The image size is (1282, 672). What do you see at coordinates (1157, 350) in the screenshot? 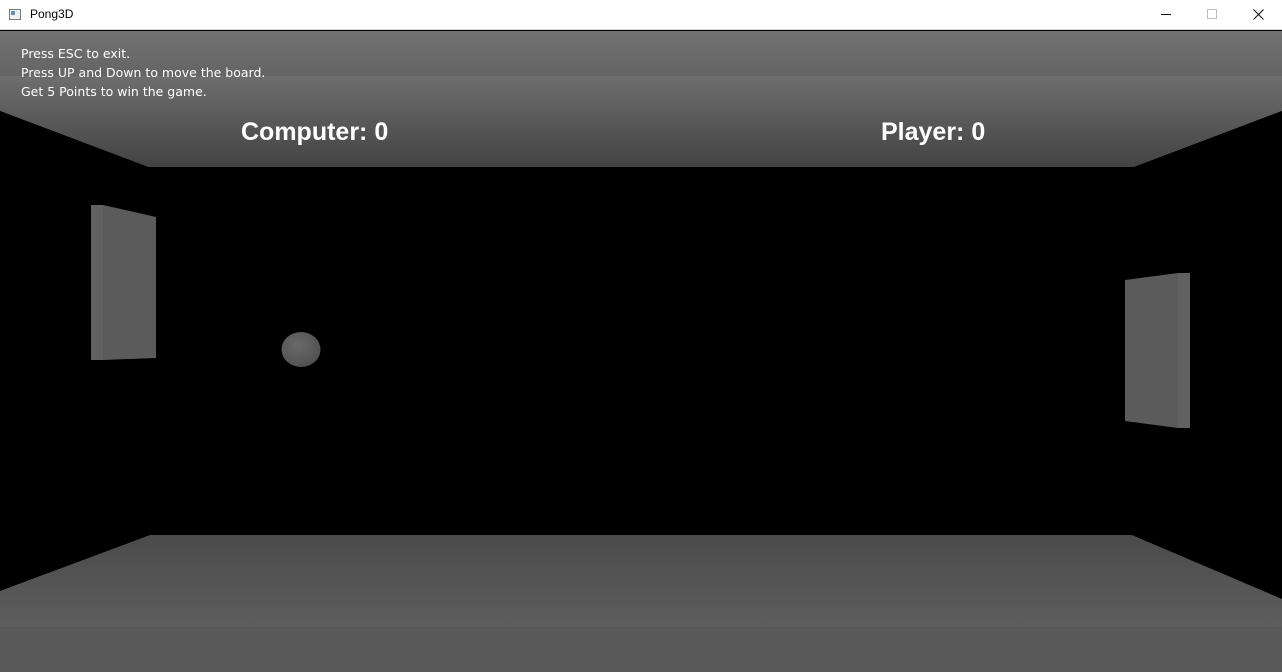
I see `player-paddle` at bounding box center [1157, 350].